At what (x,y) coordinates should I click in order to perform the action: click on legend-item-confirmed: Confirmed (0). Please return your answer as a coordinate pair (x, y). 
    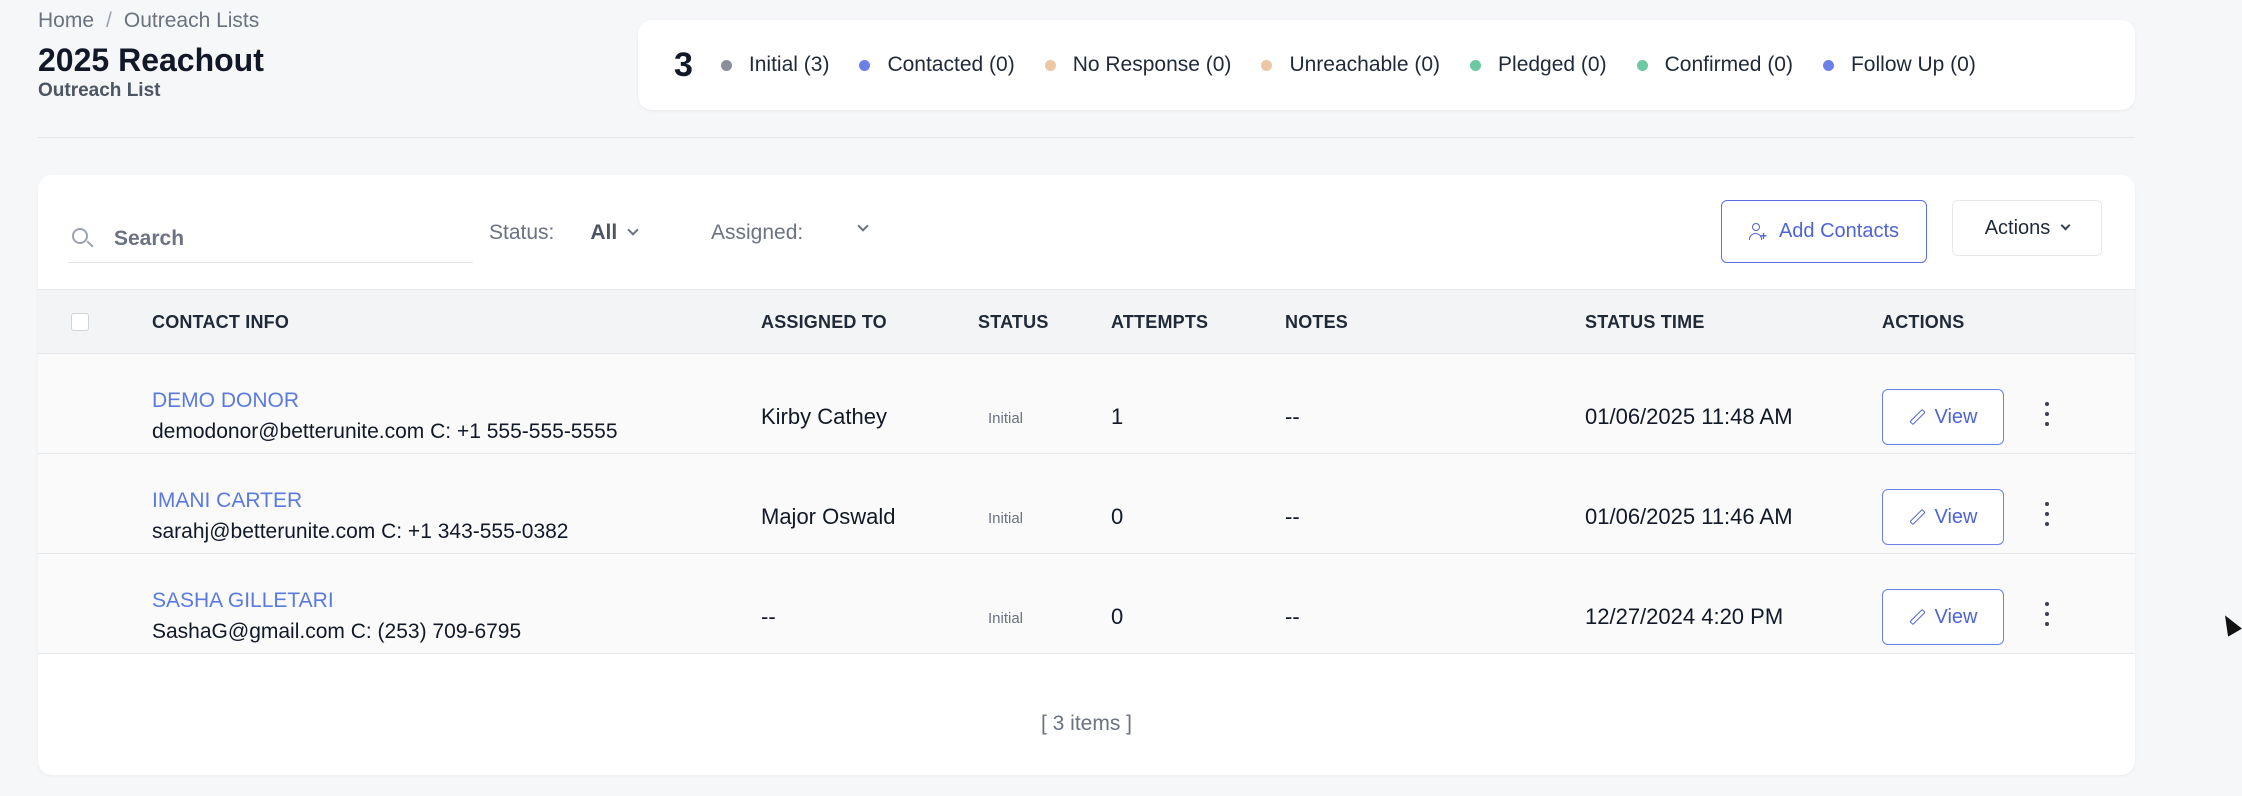
    Looking at the image, I should click on (1714, 65).